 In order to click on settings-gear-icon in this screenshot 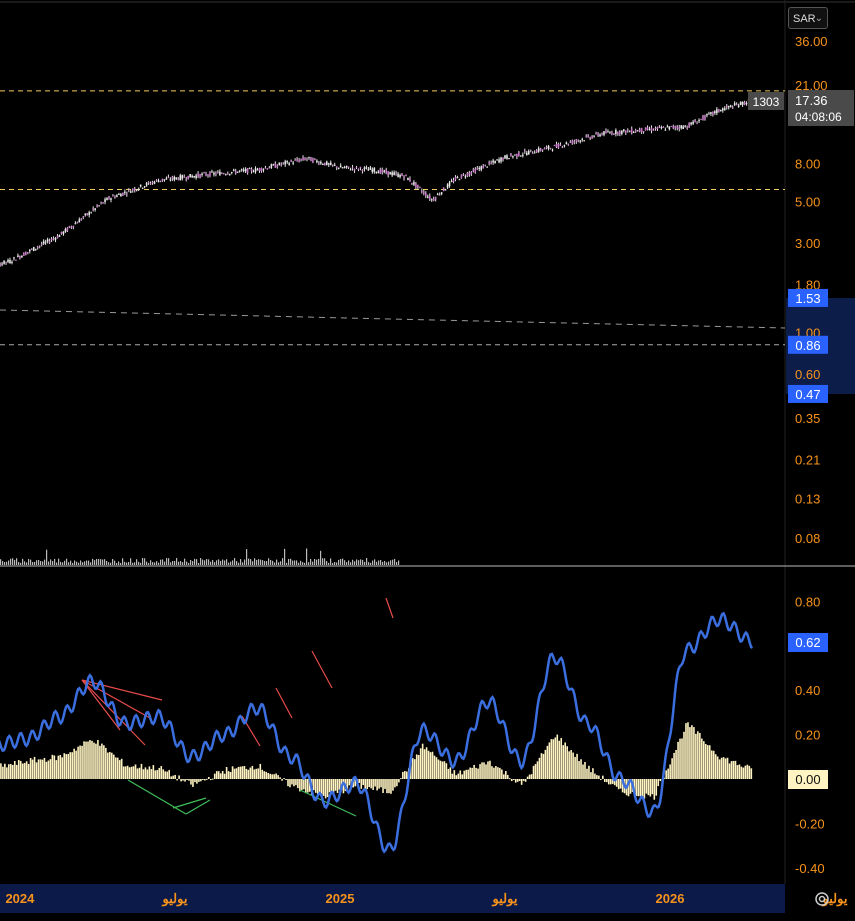, I will do `click(822, 899)`.